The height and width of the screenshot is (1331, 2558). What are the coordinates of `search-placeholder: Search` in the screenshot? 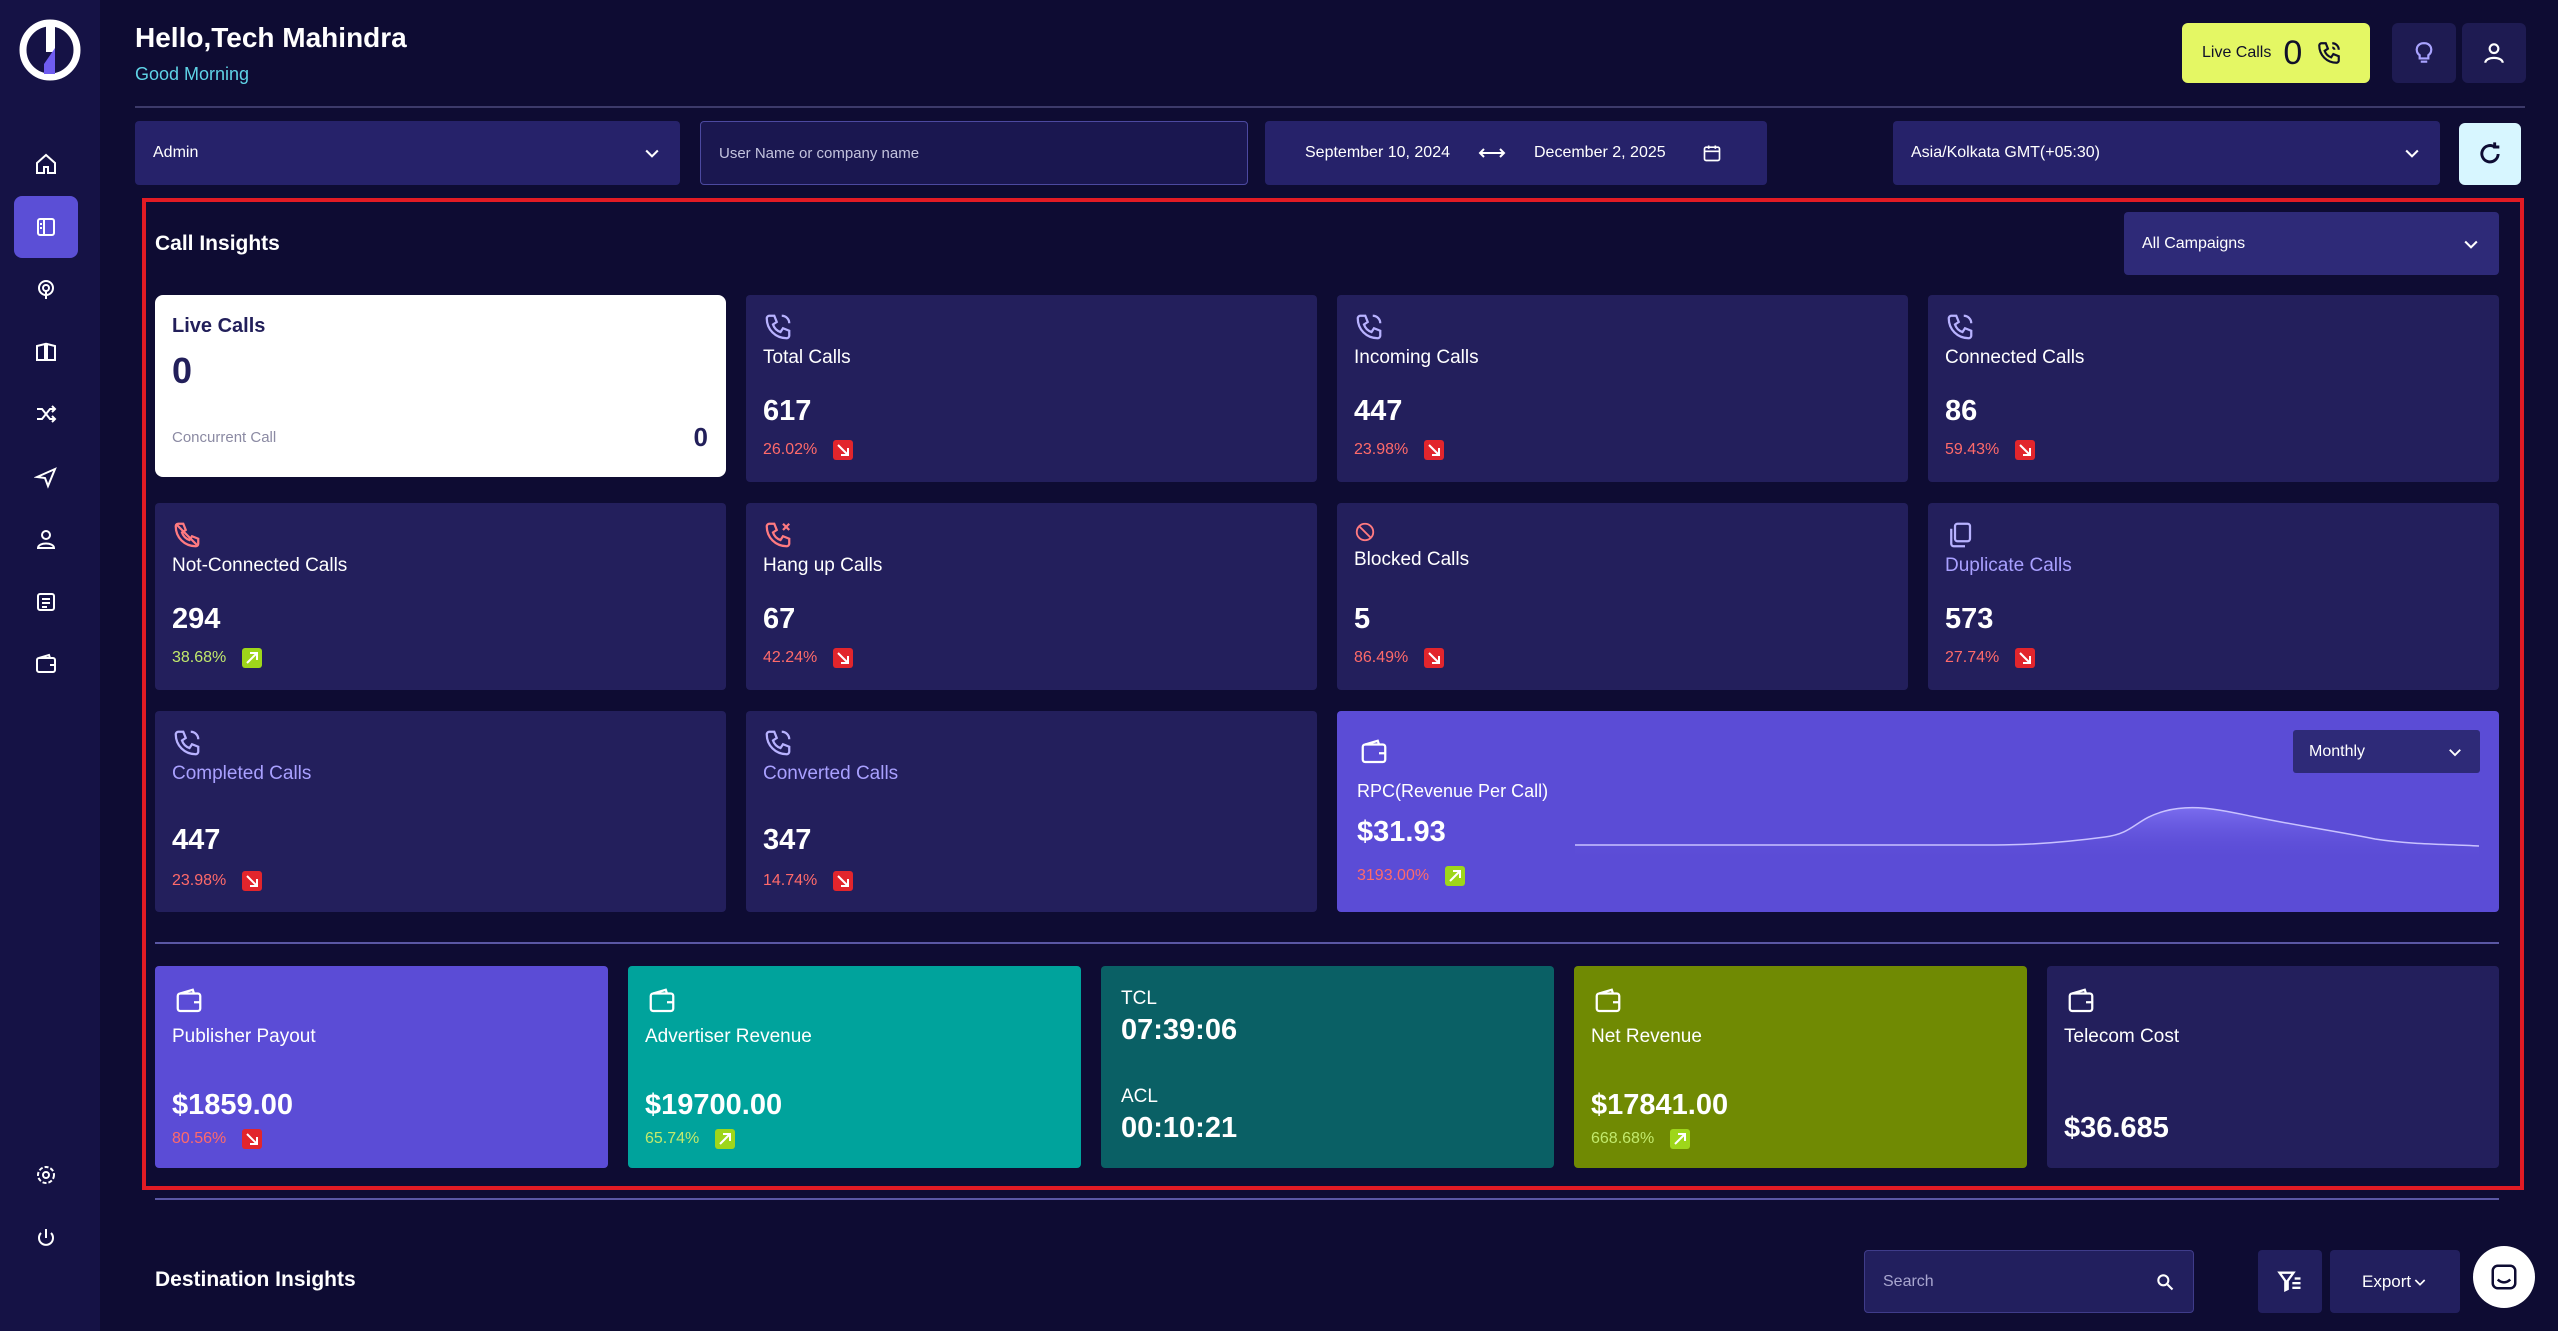 It's located at (1908, 1281).